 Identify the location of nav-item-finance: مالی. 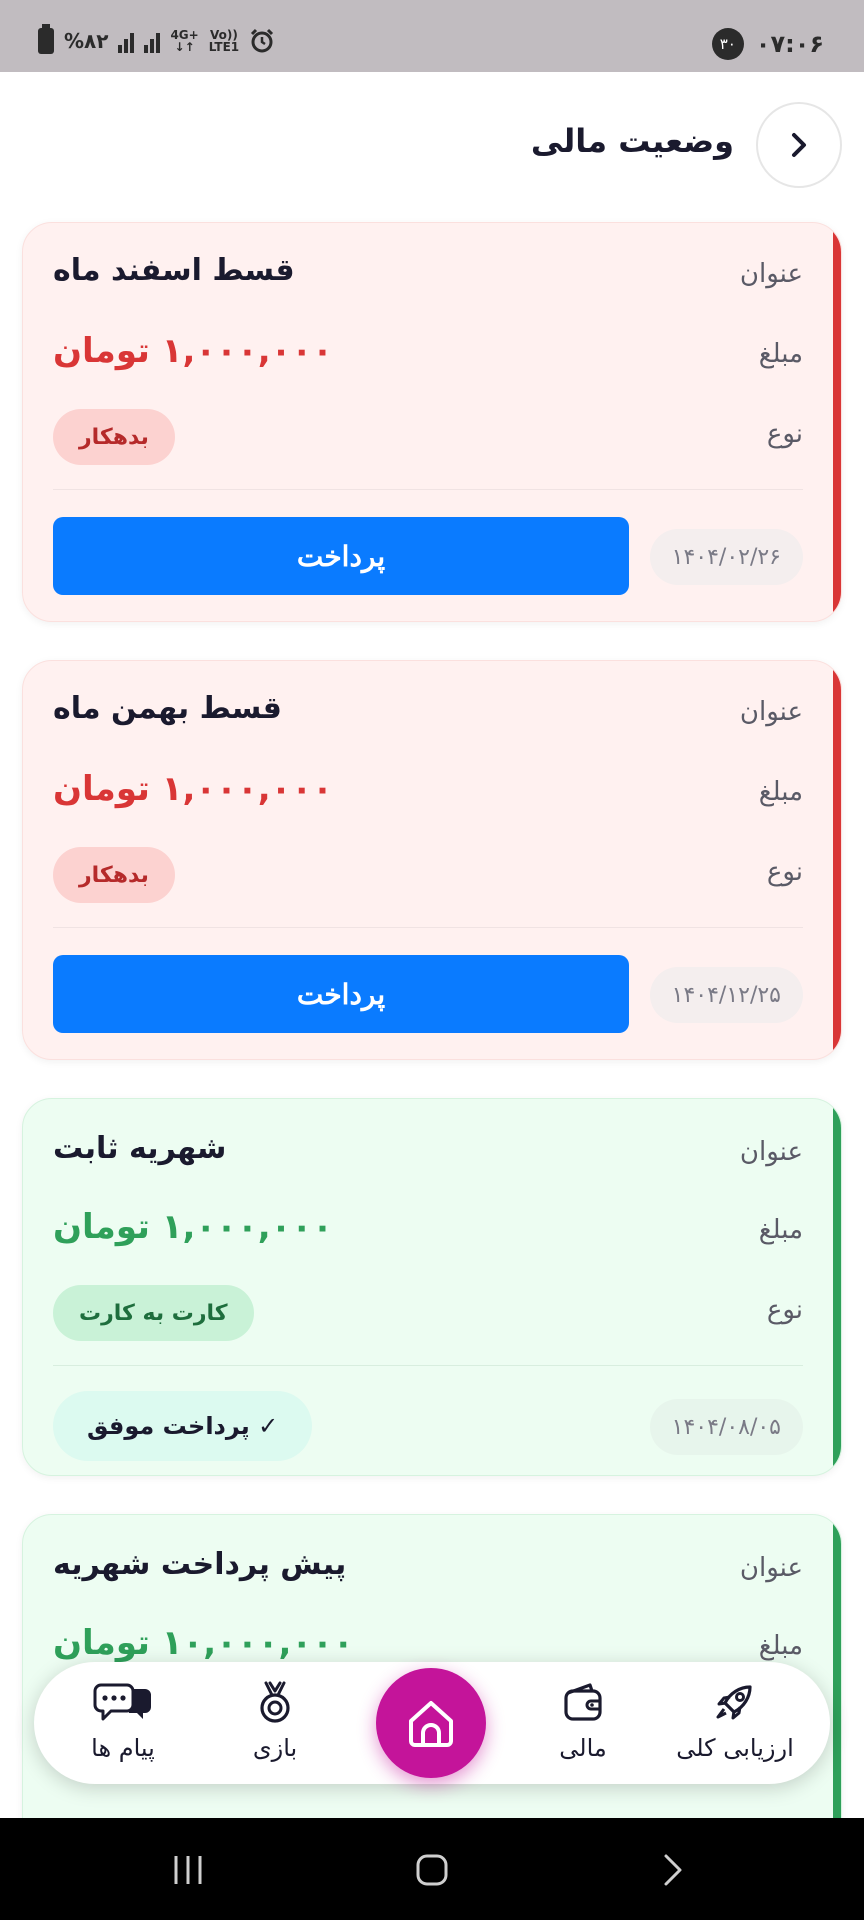
(583, 1726).